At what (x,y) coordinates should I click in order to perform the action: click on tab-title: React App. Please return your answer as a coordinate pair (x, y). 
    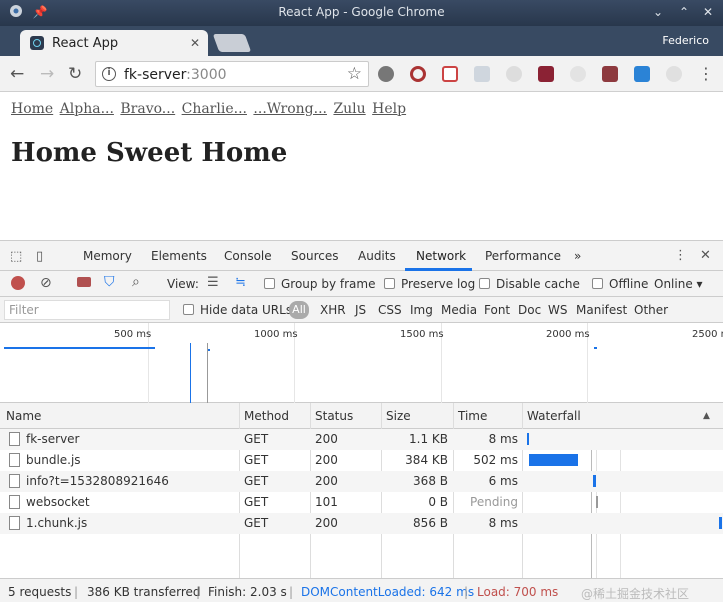
    Looking at the image, I should click on (85, 43).